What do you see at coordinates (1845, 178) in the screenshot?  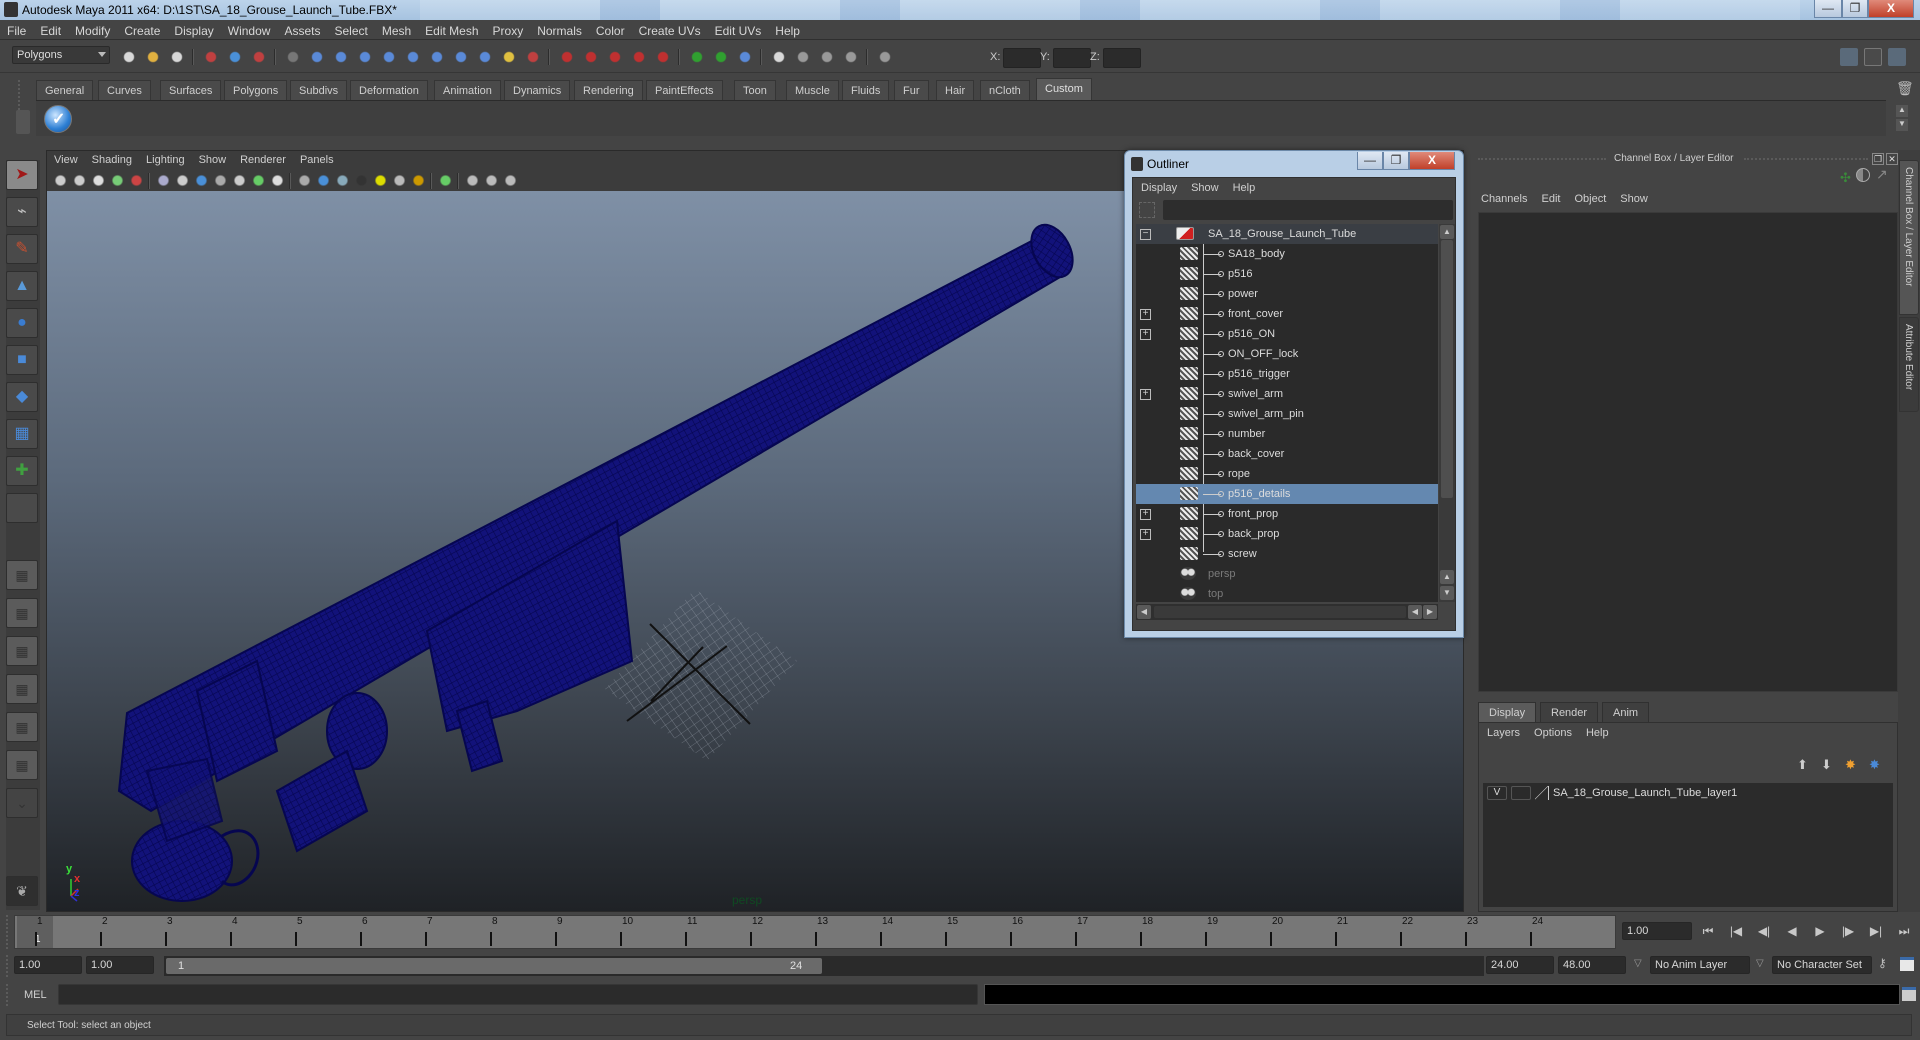 I see `manipulator-axes-icon: ✣` at bounding box center [1845, 178].